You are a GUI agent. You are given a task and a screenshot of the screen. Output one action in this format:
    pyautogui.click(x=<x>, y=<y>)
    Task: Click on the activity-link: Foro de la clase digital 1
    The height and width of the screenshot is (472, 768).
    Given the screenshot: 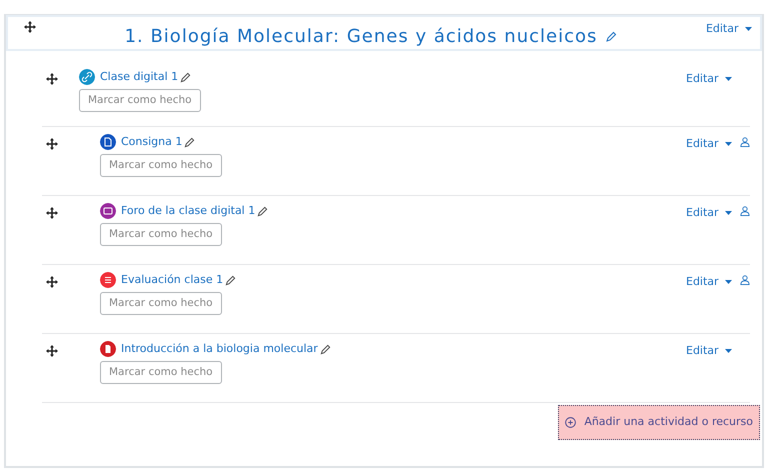 What is the action you would take?
    pyautogui.click(x=188, y=211)
    